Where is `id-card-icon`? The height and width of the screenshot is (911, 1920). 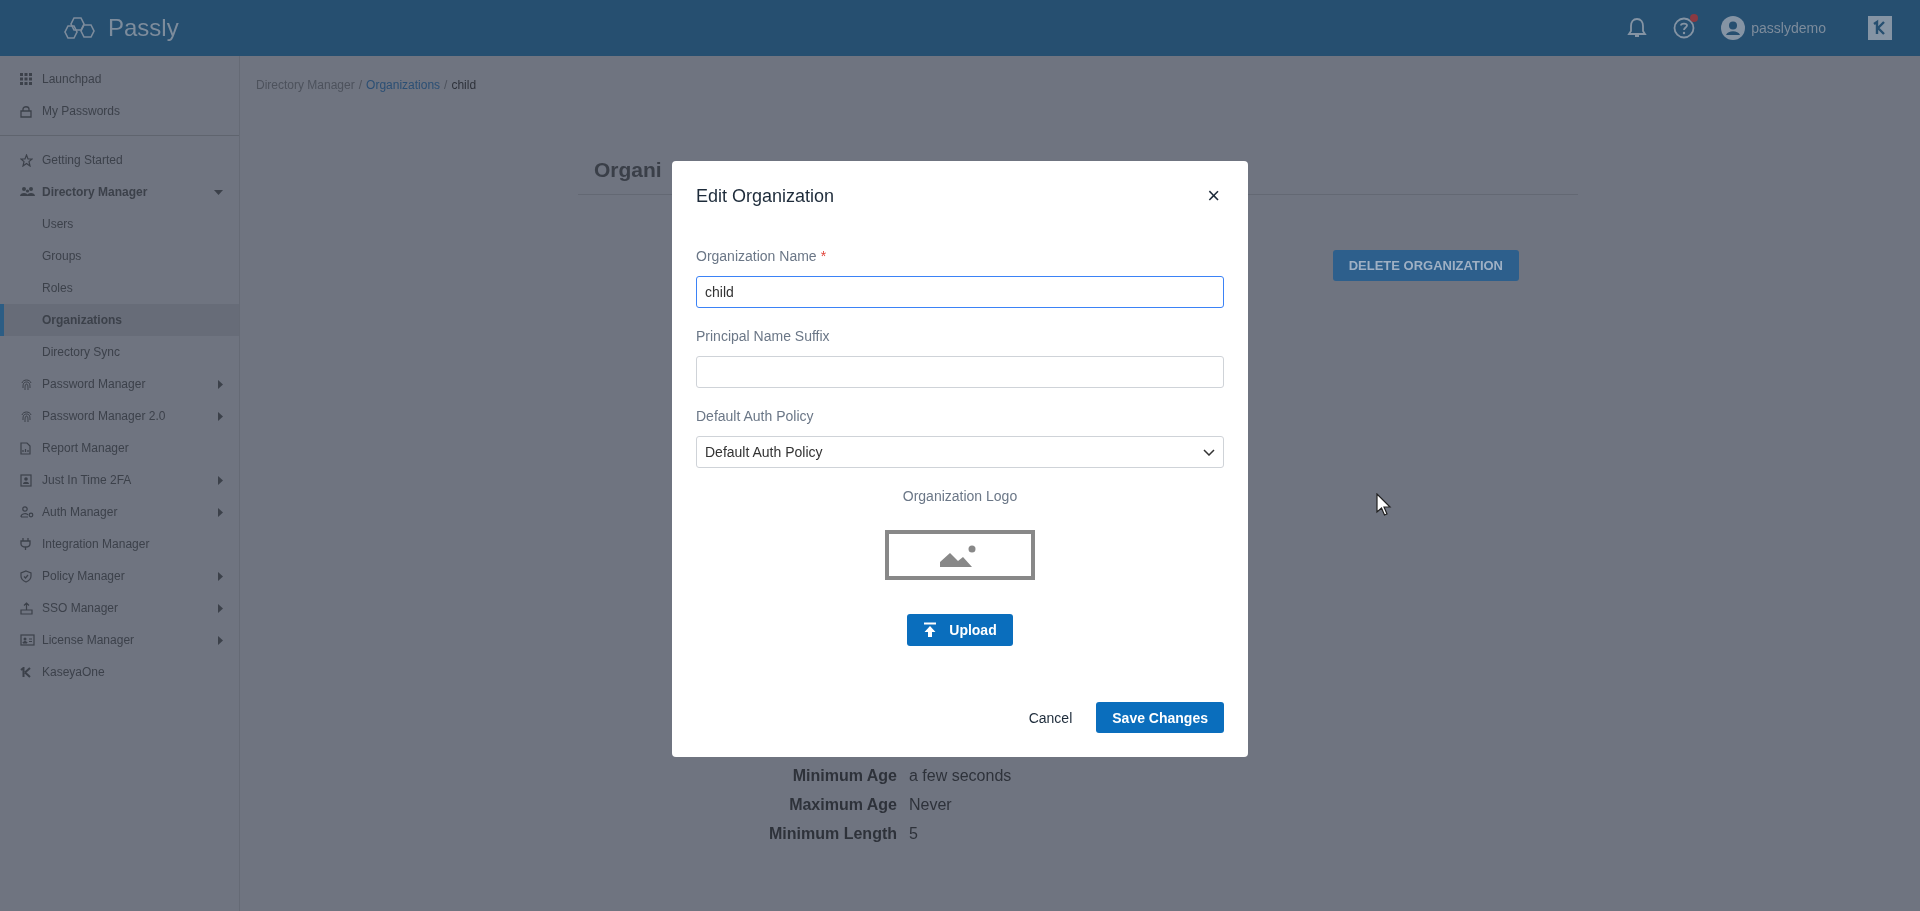 id-card-icon is located at coordinates (27, 640).